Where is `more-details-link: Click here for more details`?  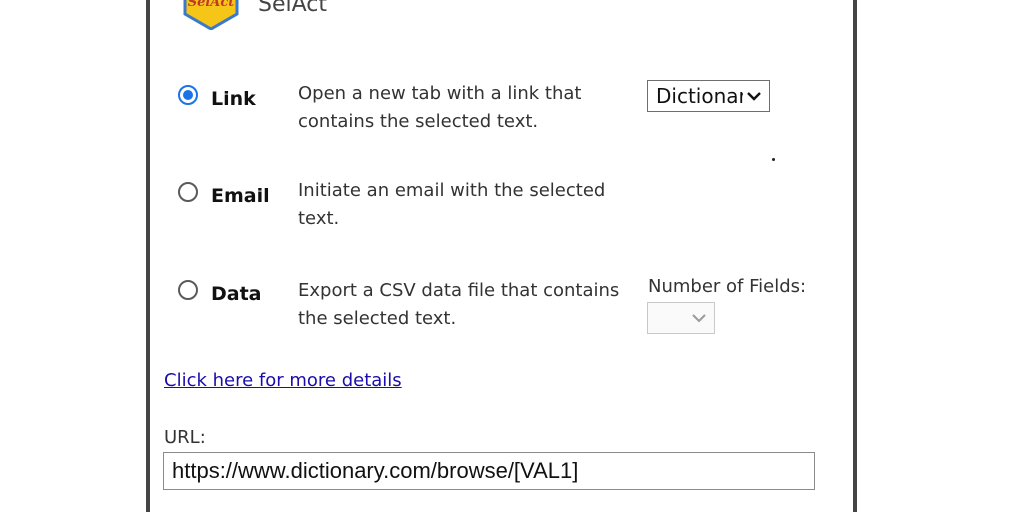
more-details-link: Click here for more details is located at coordinates (283, 380).